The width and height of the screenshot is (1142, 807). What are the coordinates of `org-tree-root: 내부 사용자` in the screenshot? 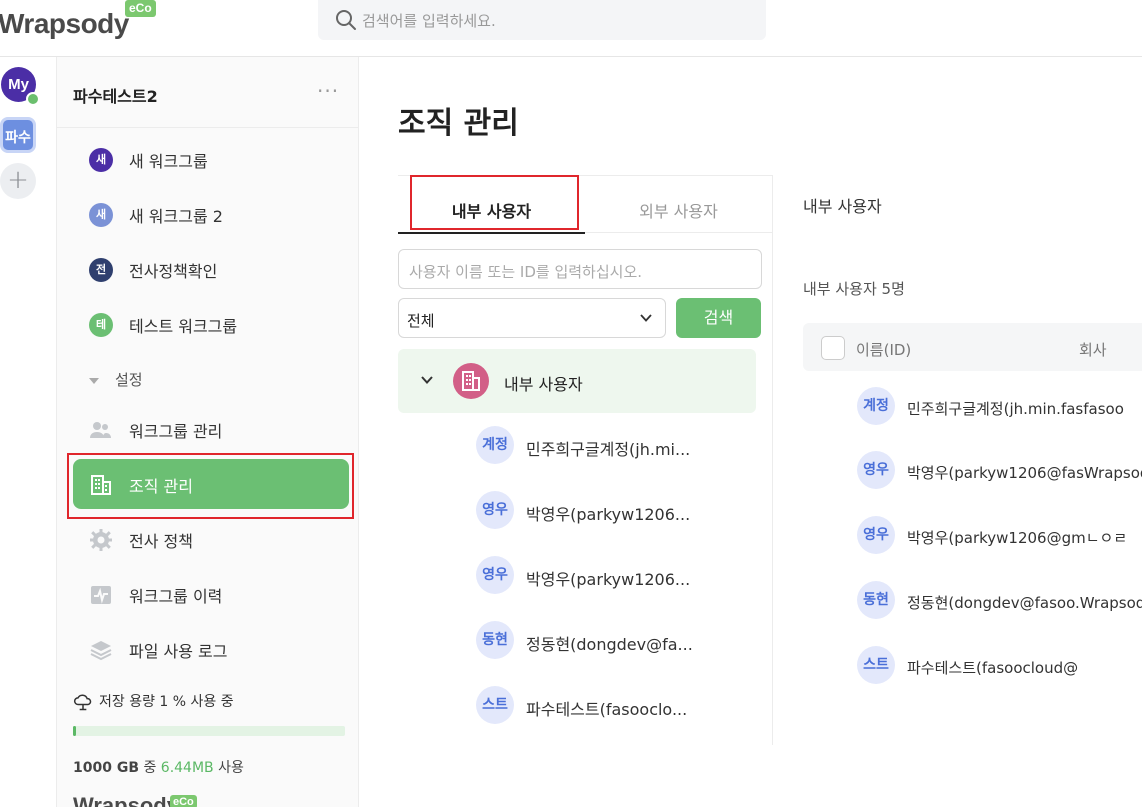 It's located at (577, 381).